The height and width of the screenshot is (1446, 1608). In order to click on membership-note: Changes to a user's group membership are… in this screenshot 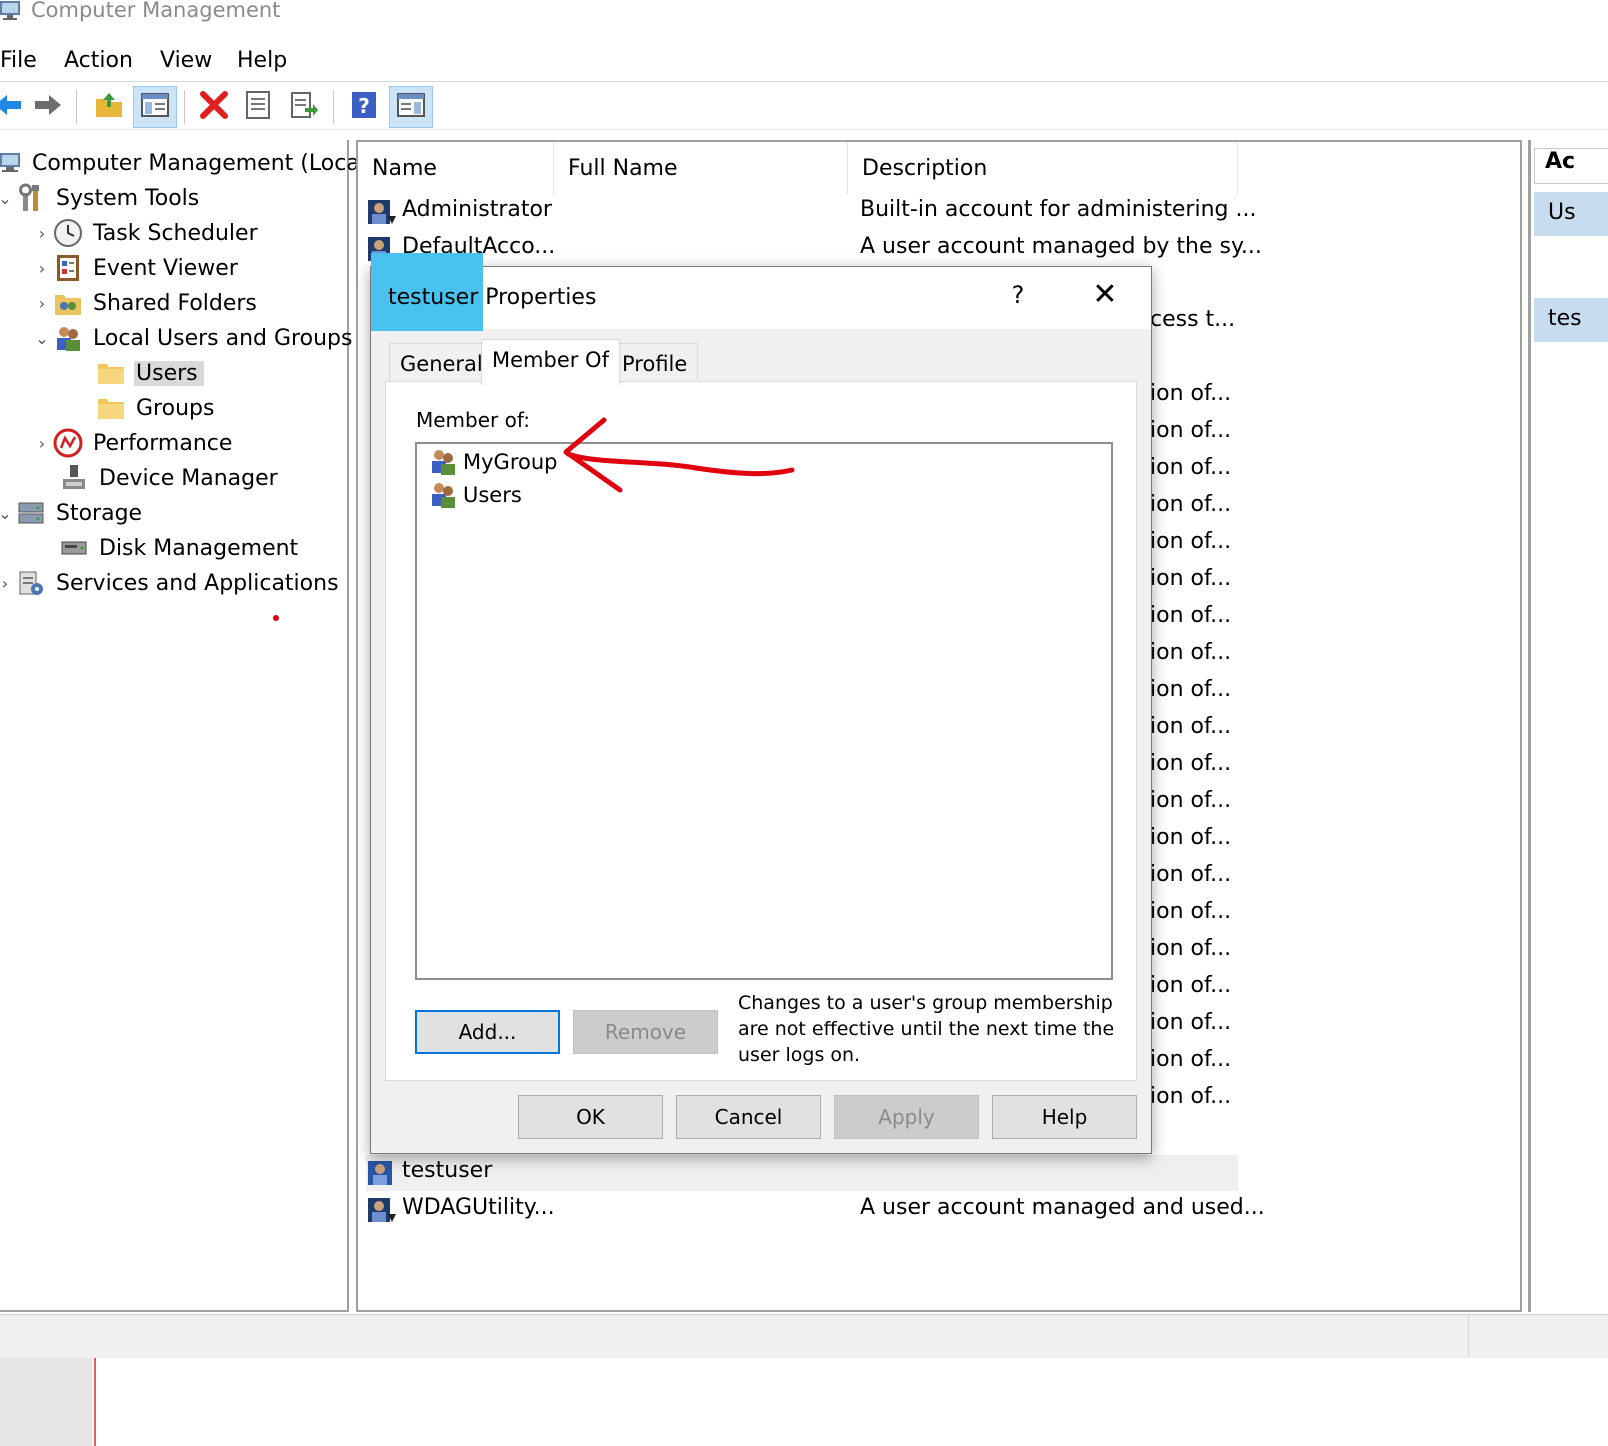, I will do `click(926, 1029)`.